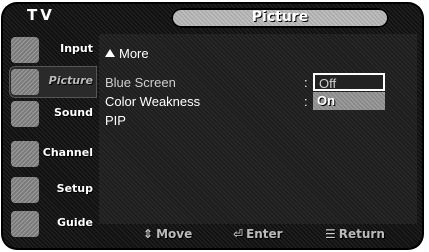  Describe the element at coordinates (148, 234) in the screenshot. I see `move-arrows-icon: ⇕` at that location.